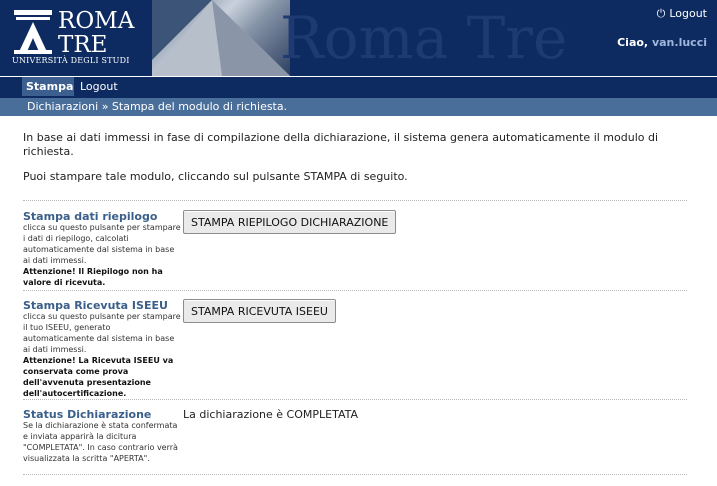 The image size is (717, 486). Describe the element at coordinates (83, 45) in the screenshot. I see `logo-tre-text: TRE` at that location.